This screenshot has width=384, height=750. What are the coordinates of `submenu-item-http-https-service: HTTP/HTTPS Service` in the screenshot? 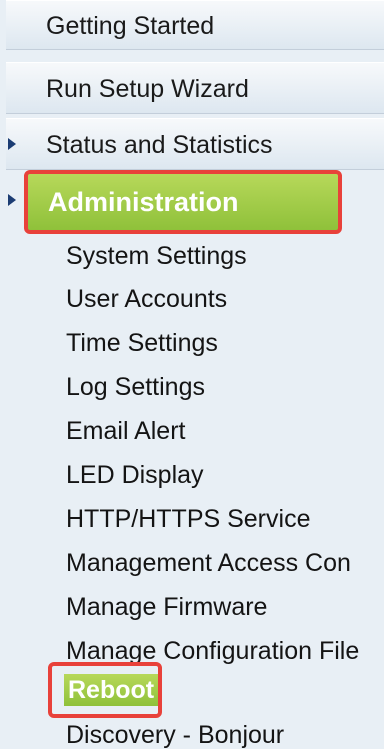 It's located at (188, 519).